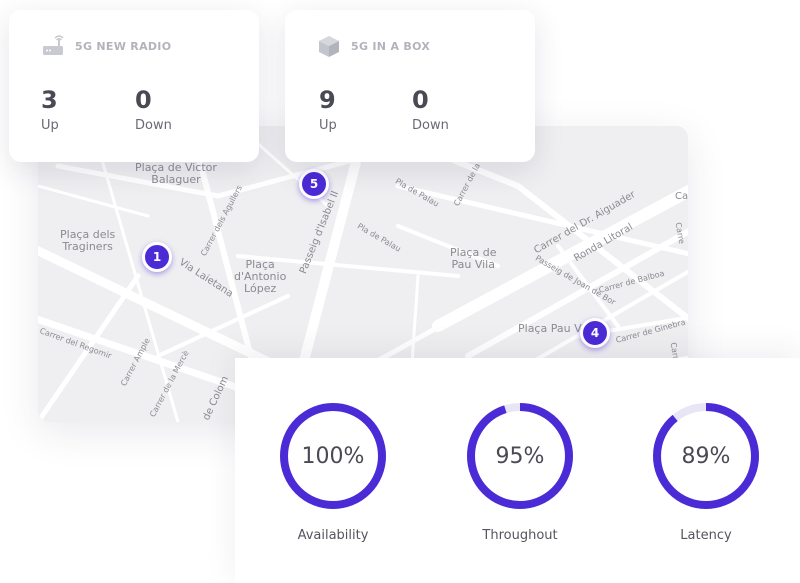 The width and height of the screenshot is (800, 583). Describe the element at coordinates (706, 535) in the screenshot. I see `gauge-label: Latency` at that location.